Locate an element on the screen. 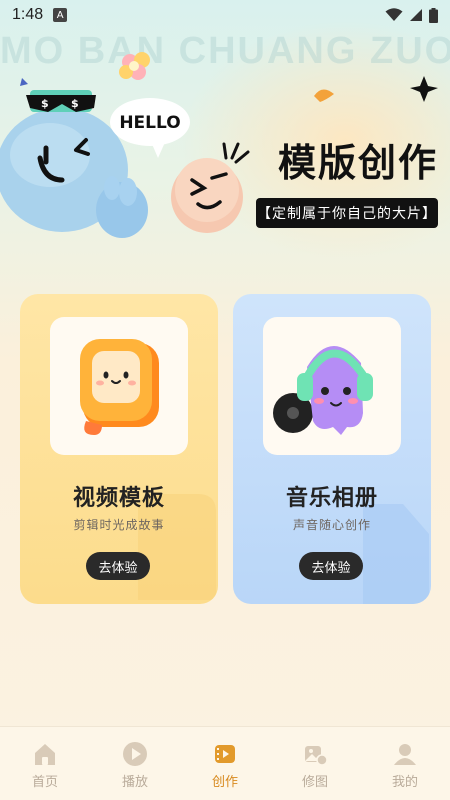  nav-label: 创作 is located at coordinates (224, 782).